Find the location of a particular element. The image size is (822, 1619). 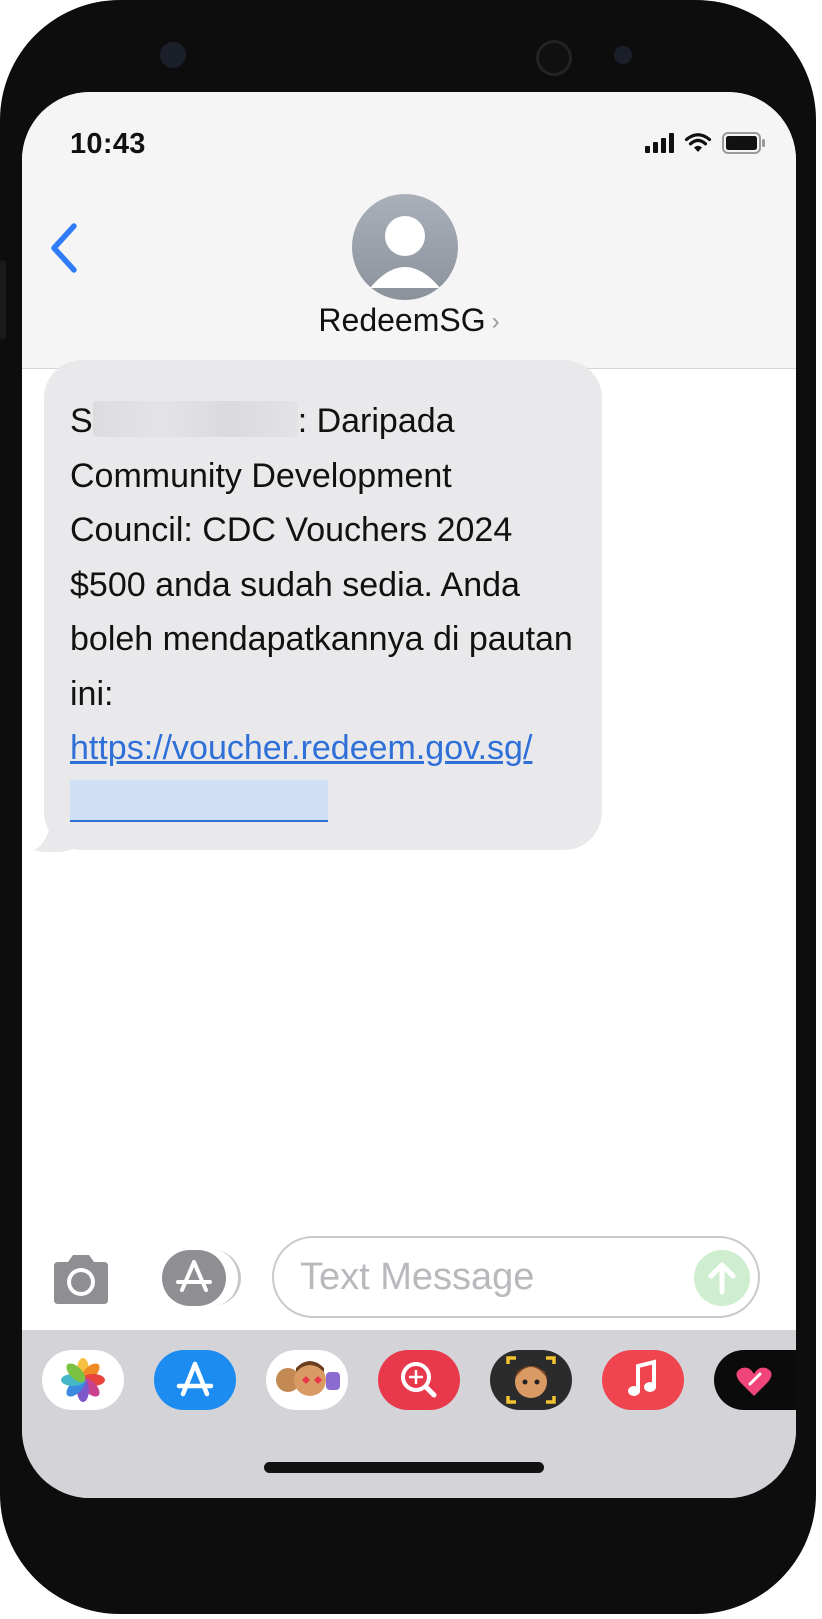

heart-glyph is located at coordinates (754, 1381).